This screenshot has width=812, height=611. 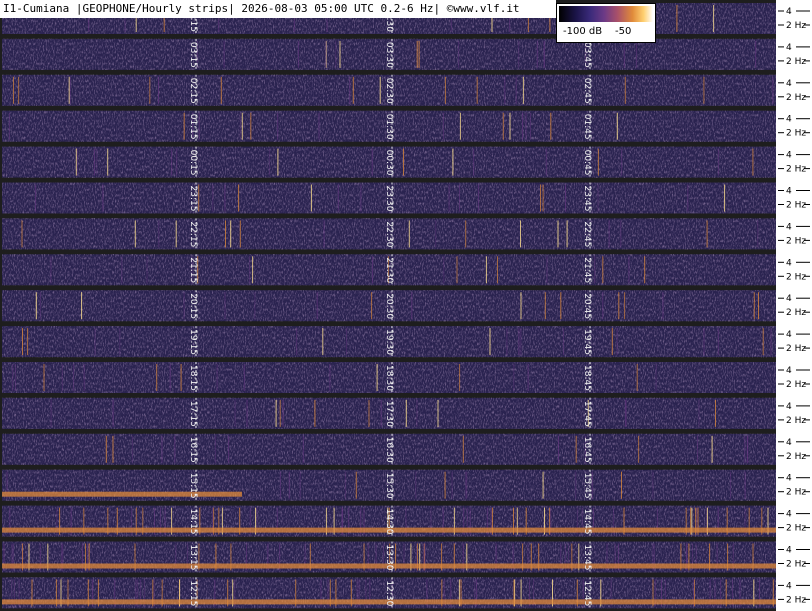 What do you see at coordinates (193, 163) in the screenshot?
I see `time-label: 00:15` at bounding box center [193, 163].